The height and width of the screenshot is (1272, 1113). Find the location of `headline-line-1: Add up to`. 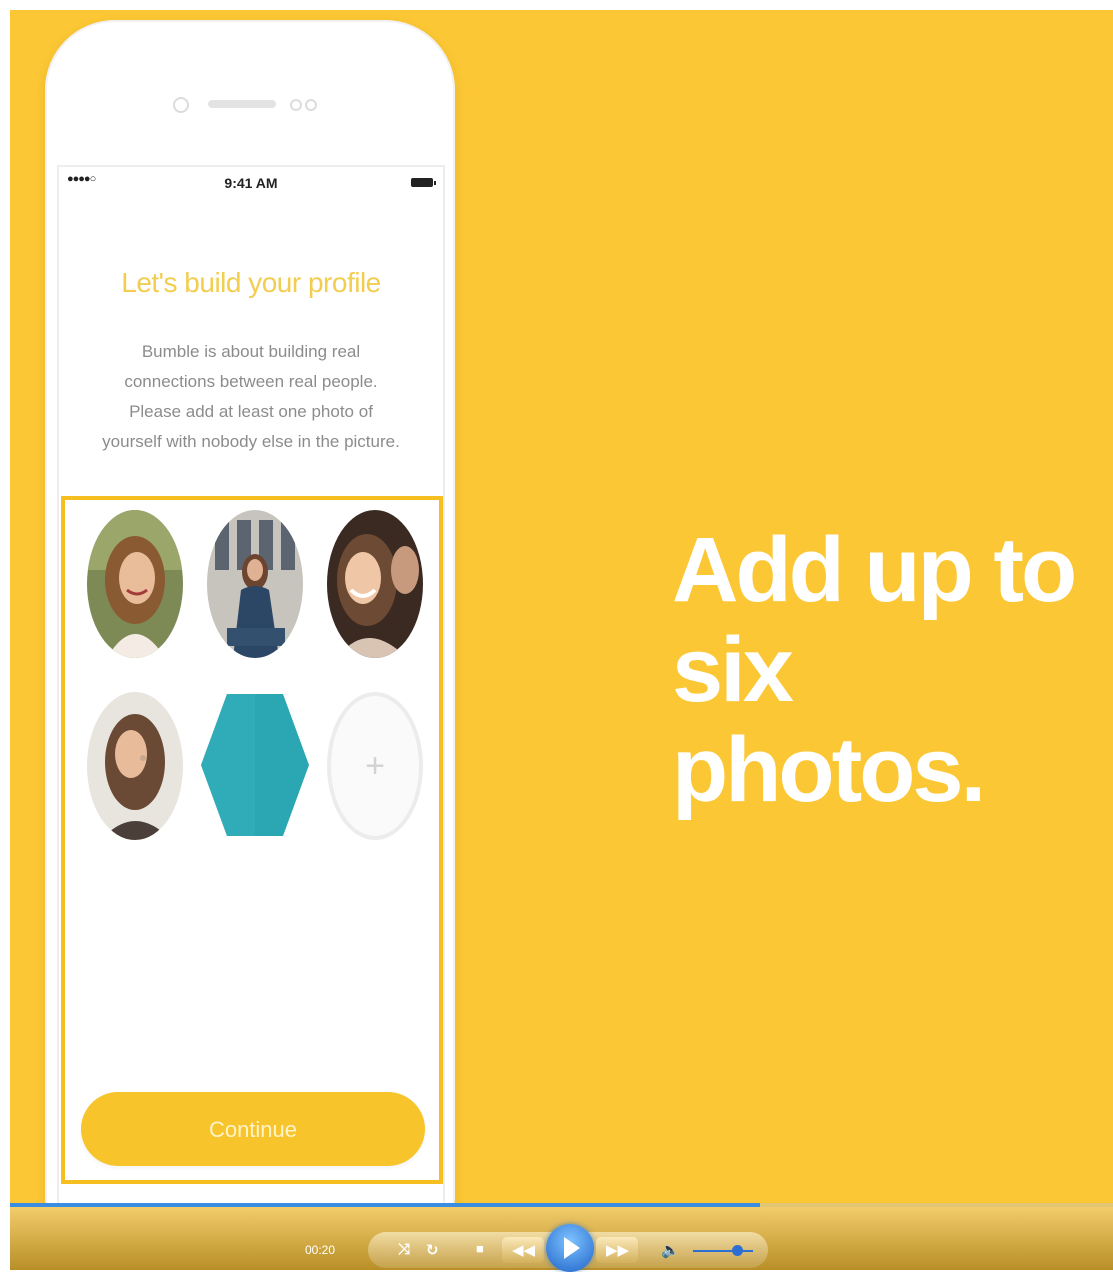

headline-line-1: Add up to is located at coordinates (874, 570).